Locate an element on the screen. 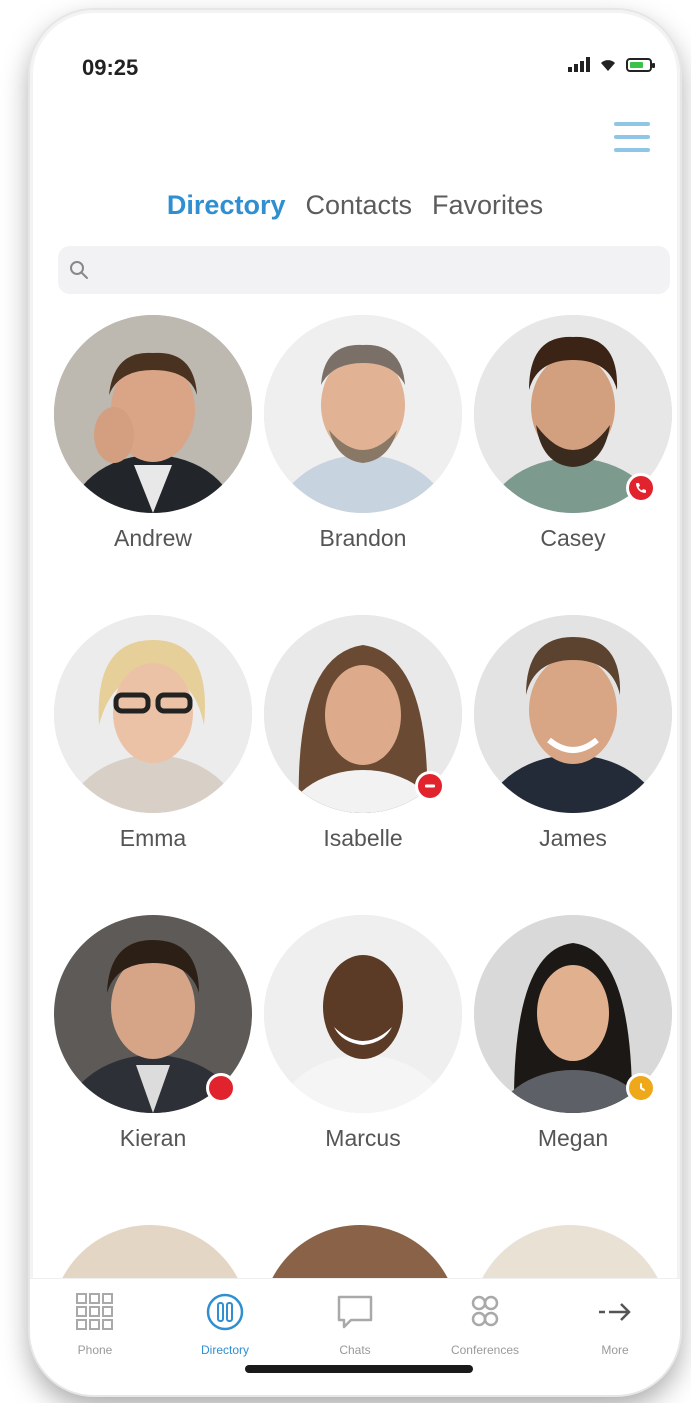  contact-name: James is located at coordinates (573, 838).